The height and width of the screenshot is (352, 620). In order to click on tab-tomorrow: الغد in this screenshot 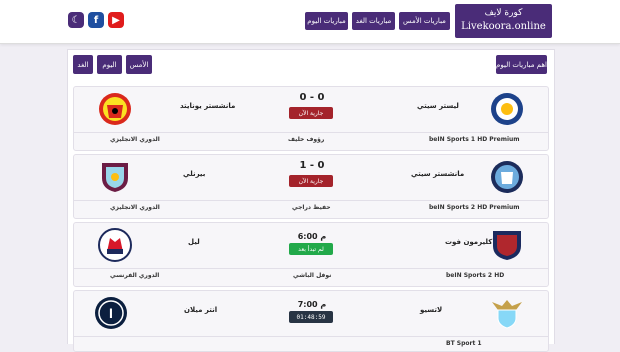, I will do `click(83, 64)`.